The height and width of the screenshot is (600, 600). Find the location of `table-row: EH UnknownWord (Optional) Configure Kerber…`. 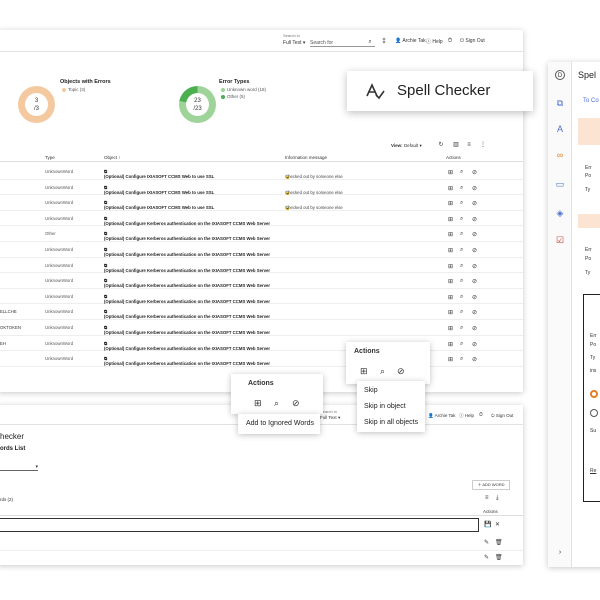

table-row: EH UnknownWord (Optional) Configure Kerber… is located at coordinates (261, 344).